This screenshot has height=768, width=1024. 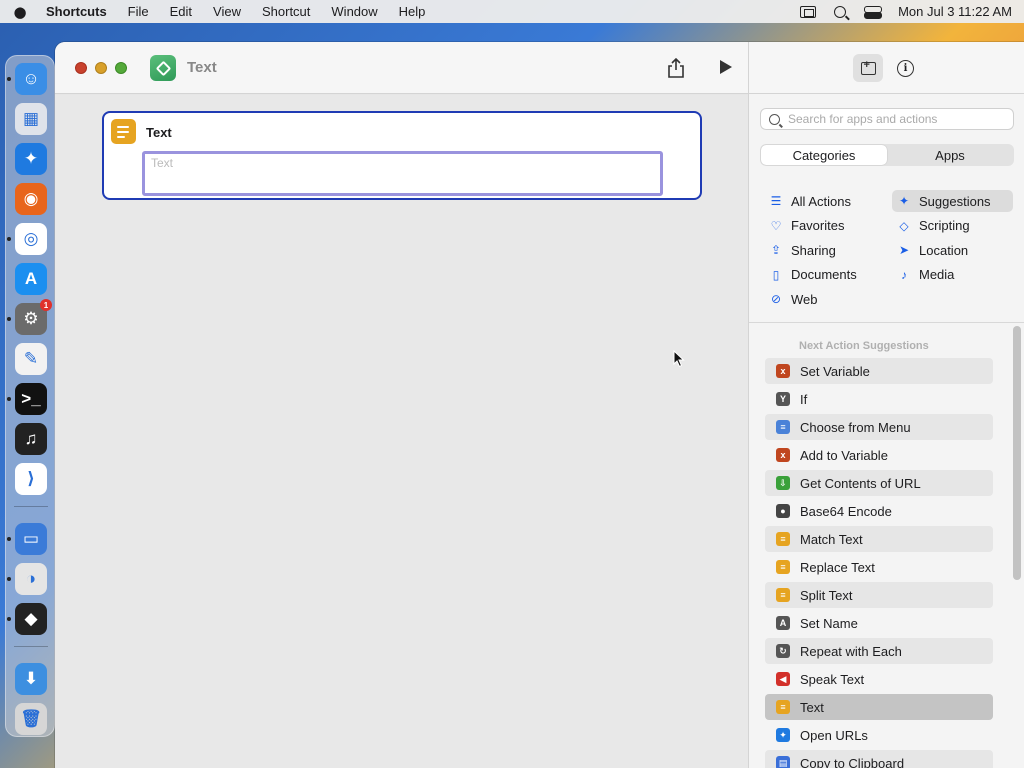 What do you see at coordinates (402, 173) in the screenshot?
I see `text-action-field: Text` at bounding box center [402, 173].